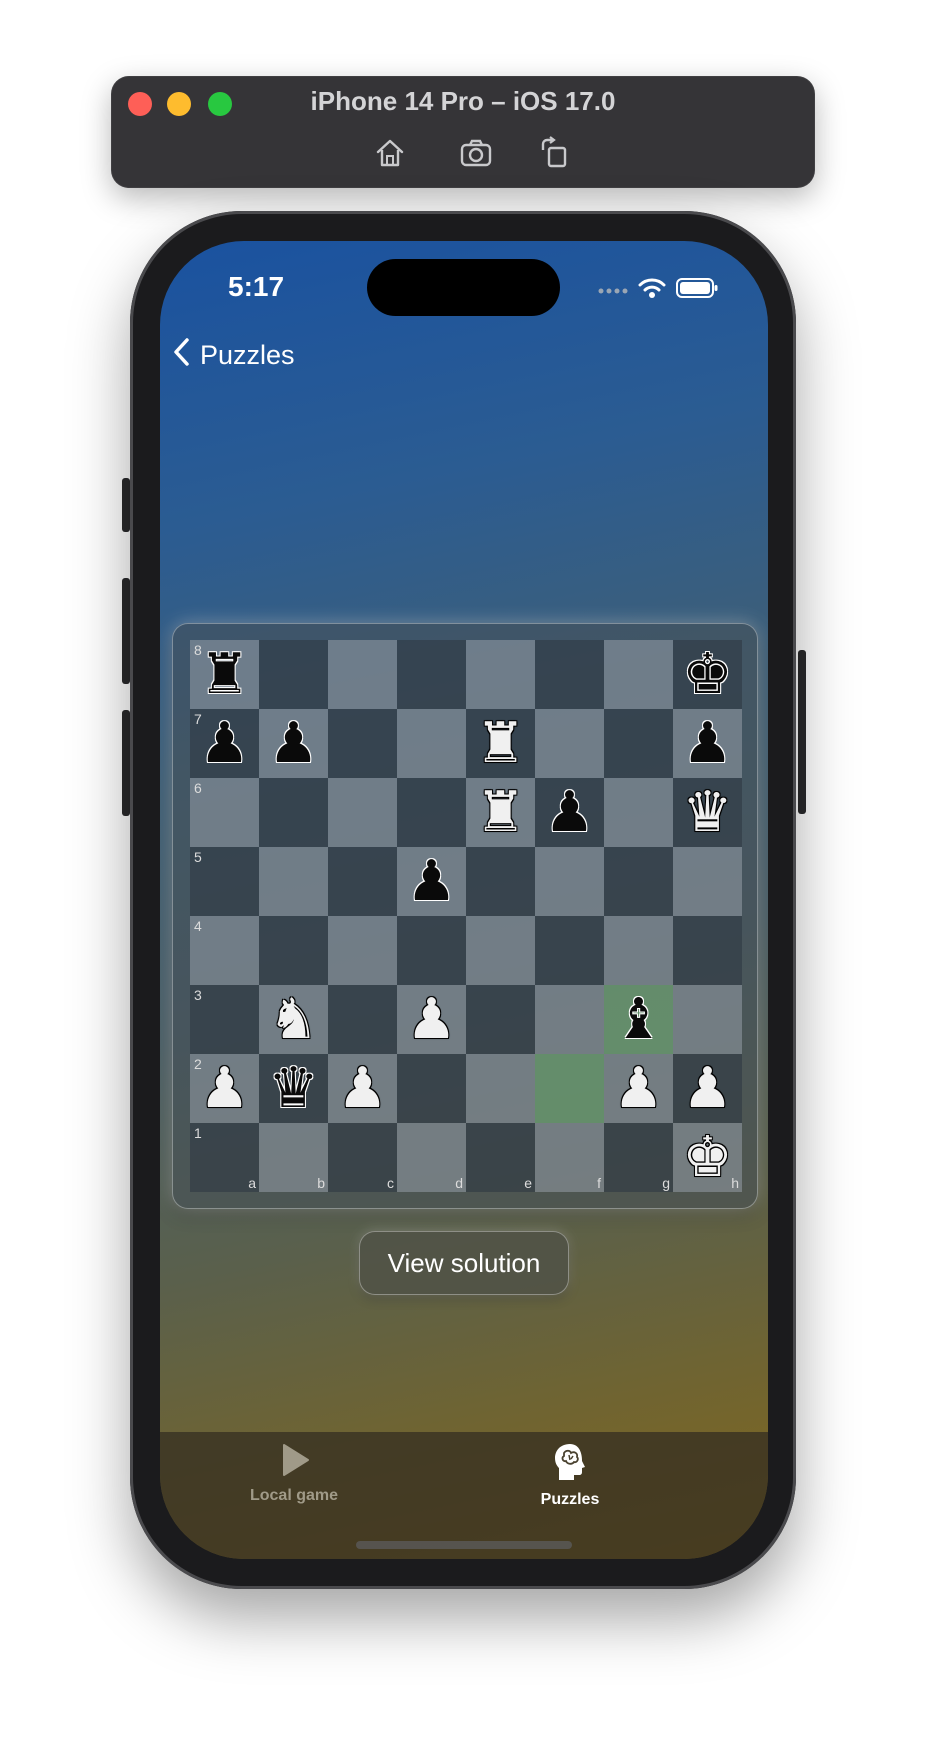 The height and width of the screenshot is (1744, 928). What do you see at coordinates (569, 743) in the screenshot?
I see `square-f7` at bounding box center [569, 743].